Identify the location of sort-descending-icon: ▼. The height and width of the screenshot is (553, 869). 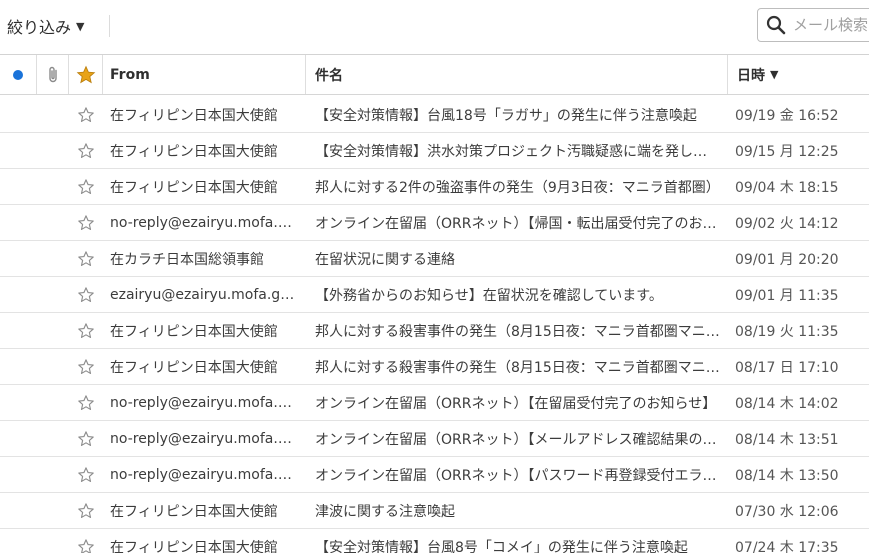
(774, 74).